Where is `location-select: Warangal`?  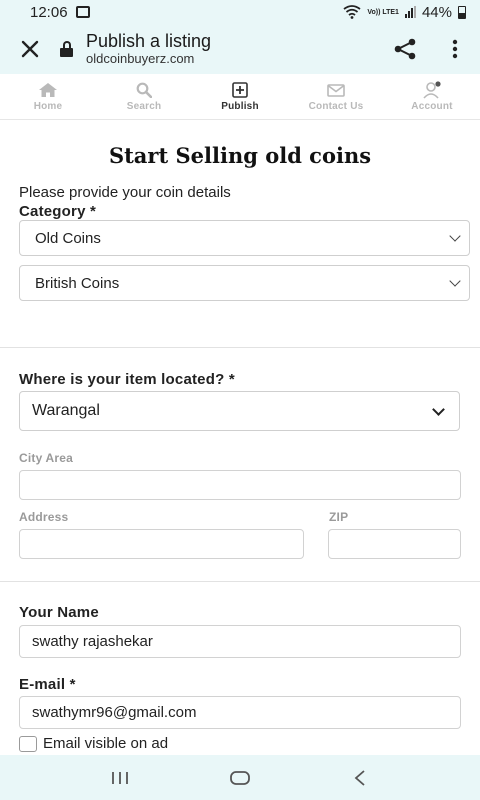
location-select: Warangal is located at coordinates (239, 411).